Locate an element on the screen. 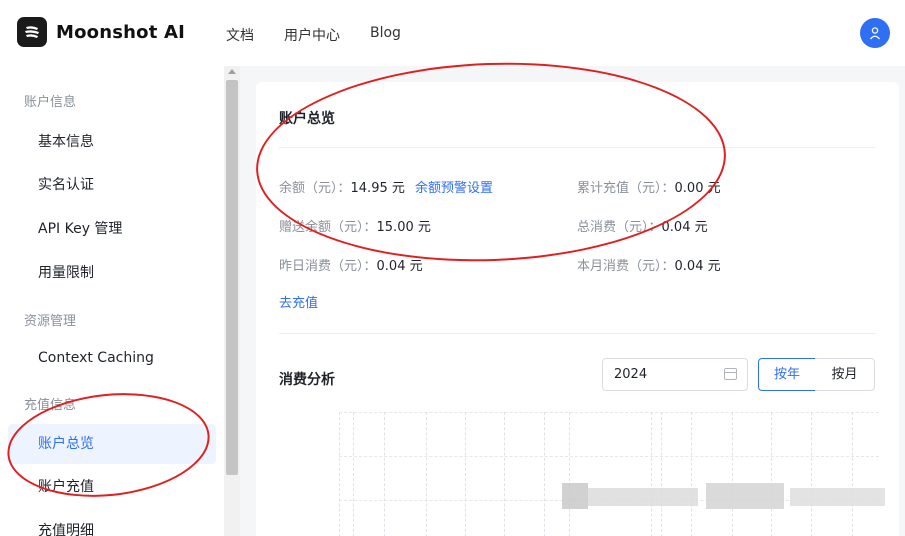 The height and width of the screenshot is (536, 905). sidebar-group-account: 账户信息 is located at coordinates (50, 102).